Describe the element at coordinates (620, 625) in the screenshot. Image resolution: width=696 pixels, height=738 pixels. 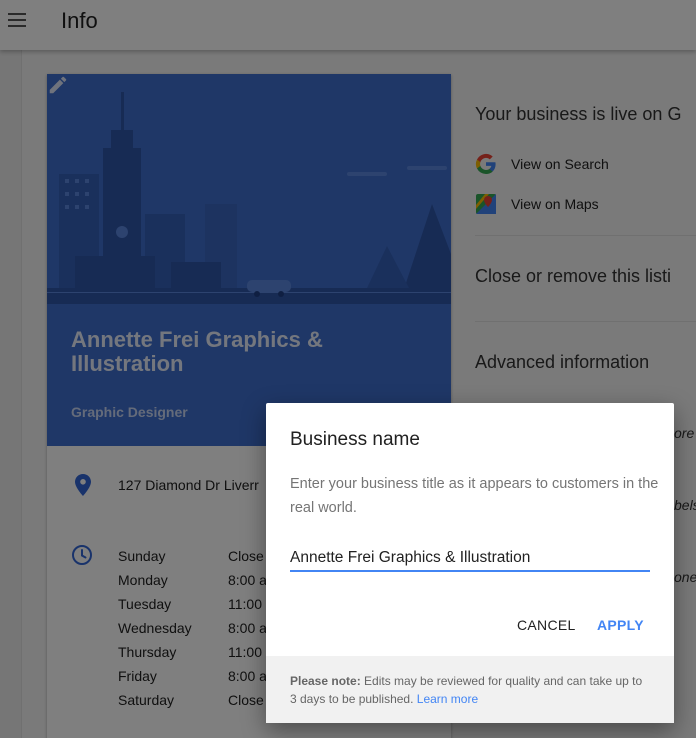
I see `apply-button: APPLY` at that location.